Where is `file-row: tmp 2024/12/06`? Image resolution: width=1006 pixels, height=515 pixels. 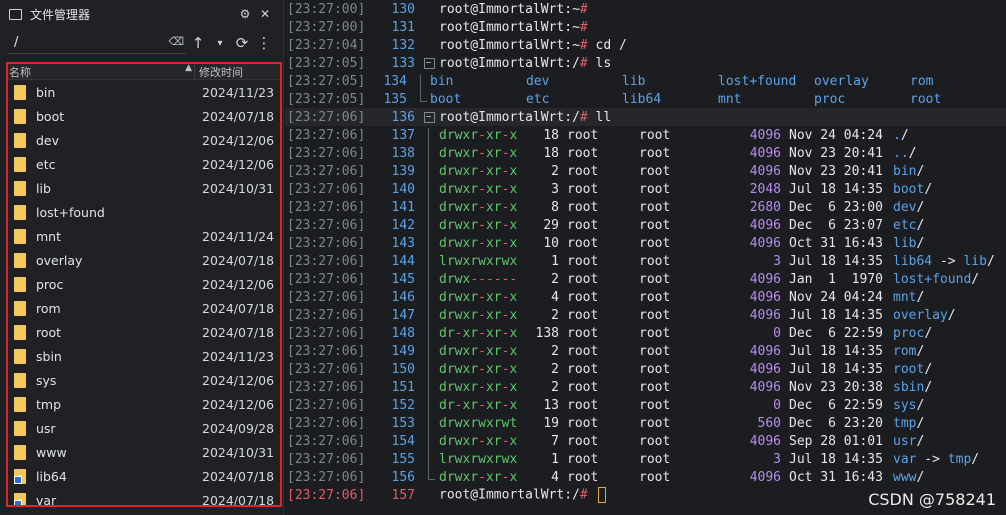 file-row: tmp 2024/12/06 is located at coordinates (144, 404).